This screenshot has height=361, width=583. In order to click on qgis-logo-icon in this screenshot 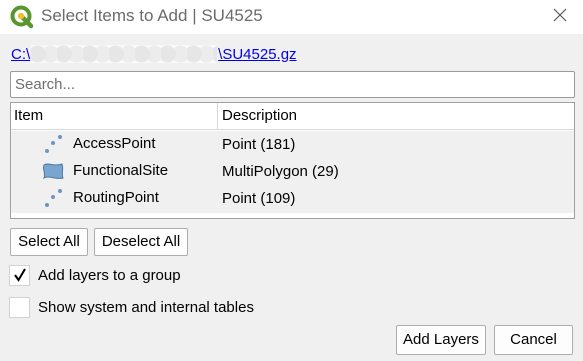, I will do `click(22, 17)`.